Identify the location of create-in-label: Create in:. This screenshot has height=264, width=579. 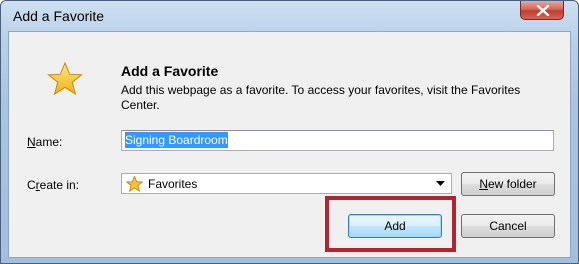
(53, 185).